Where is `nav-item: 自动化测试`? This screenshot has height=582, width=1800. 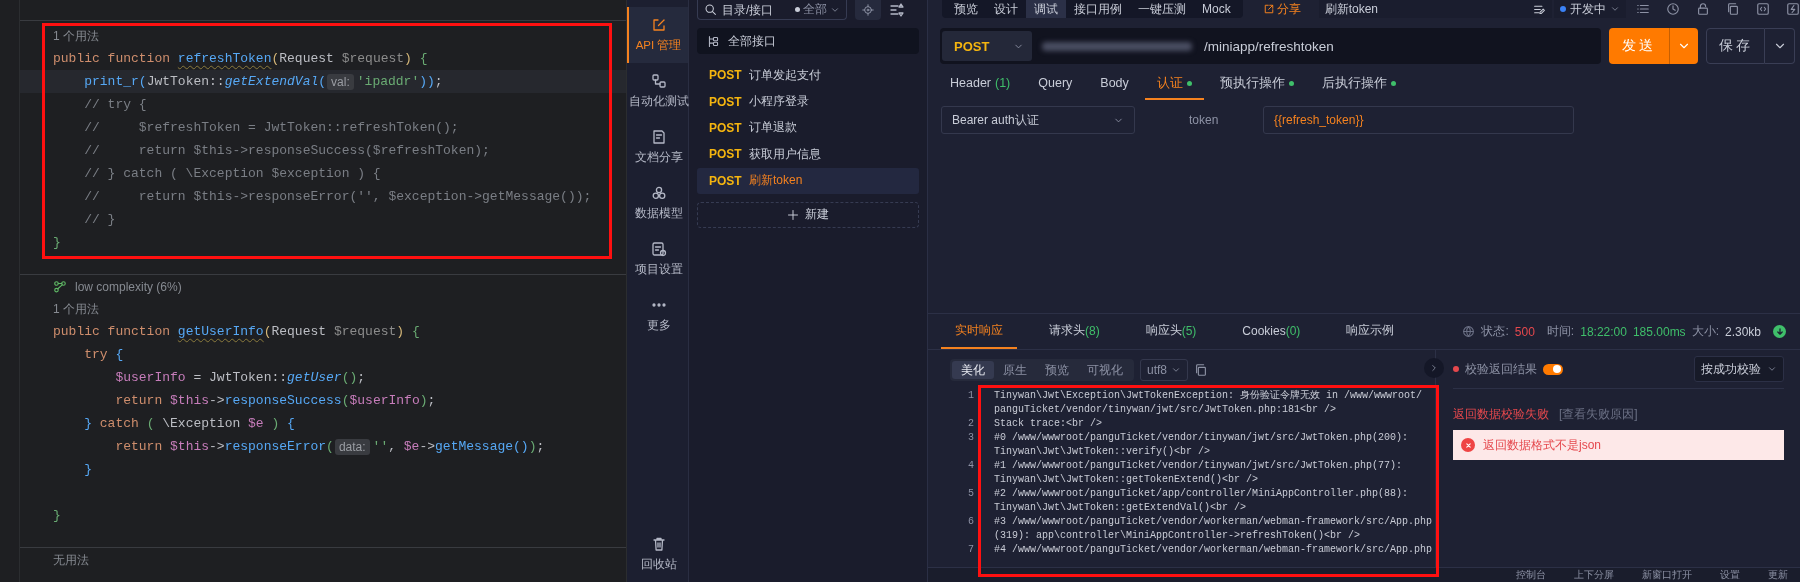 nav-item: 自动化测试 is located at coordinates (657, 91).